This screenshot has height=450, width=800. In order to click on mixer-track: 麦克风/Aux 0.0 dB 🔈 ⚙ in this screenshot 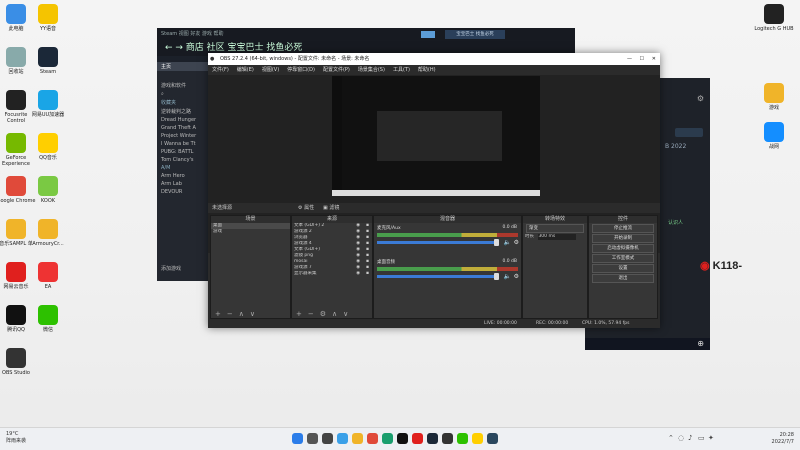, I will do `click(447, 240)`.